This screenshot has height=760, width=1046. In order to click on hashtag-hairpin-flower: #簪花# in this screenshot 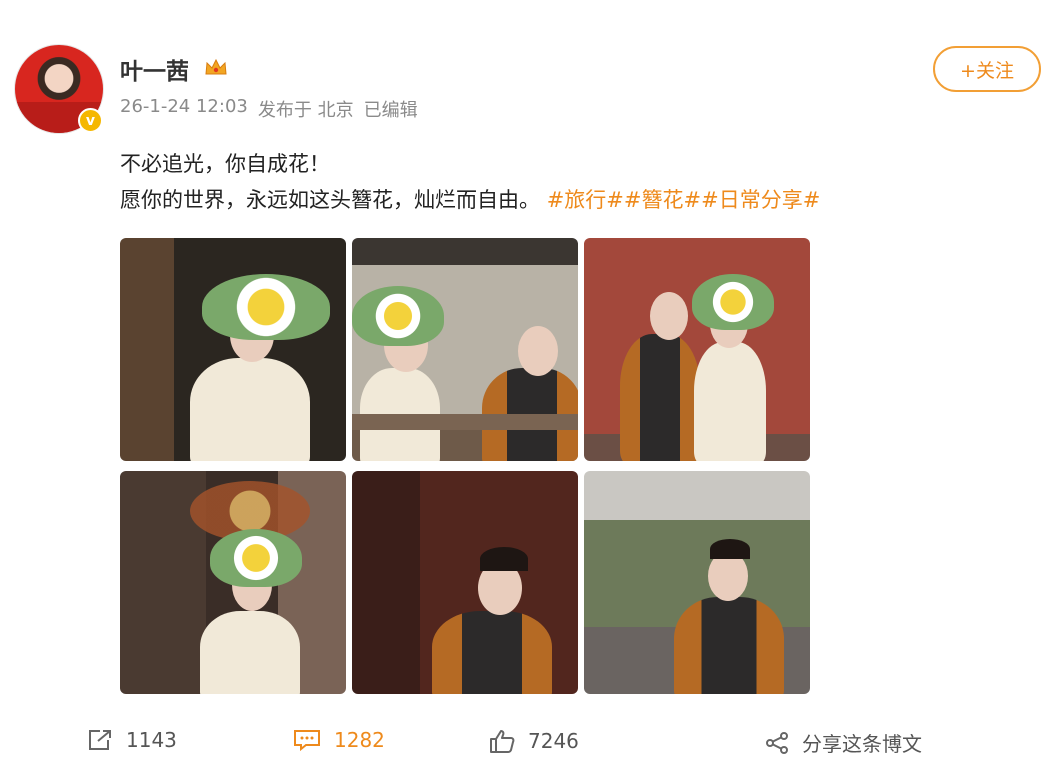, I will do `click(662, 200)`.